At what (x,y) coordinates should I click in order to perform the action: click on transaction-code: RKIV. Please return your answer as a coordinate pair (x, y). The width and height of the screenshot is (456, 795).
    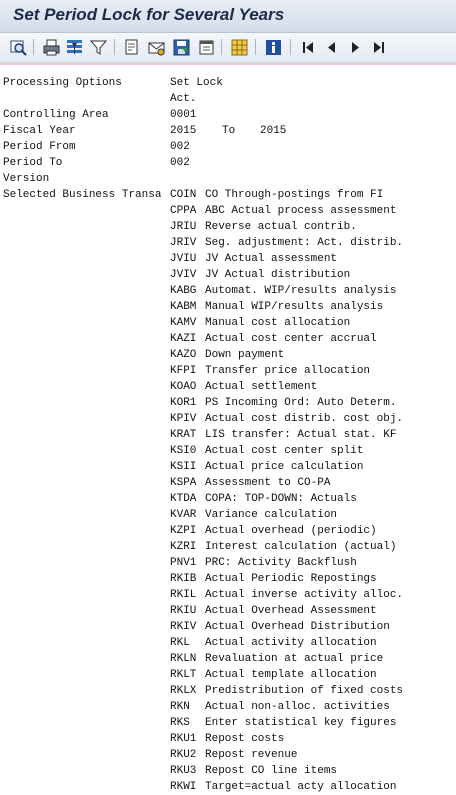
    Looking at the image, I should click on (183, 627).